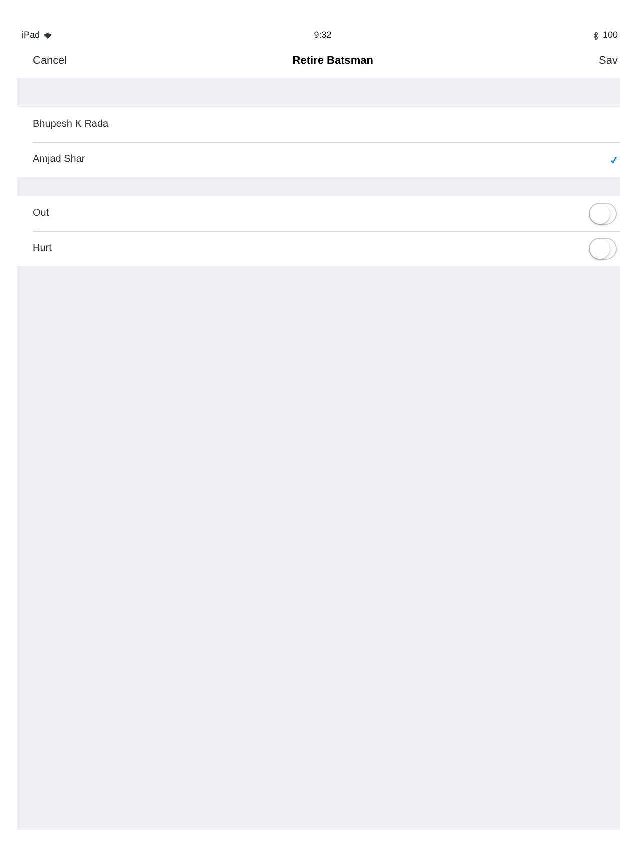  Describe the element at coordinates (31, 35) in the screenshot. I see `device-name: iPad` at that location.